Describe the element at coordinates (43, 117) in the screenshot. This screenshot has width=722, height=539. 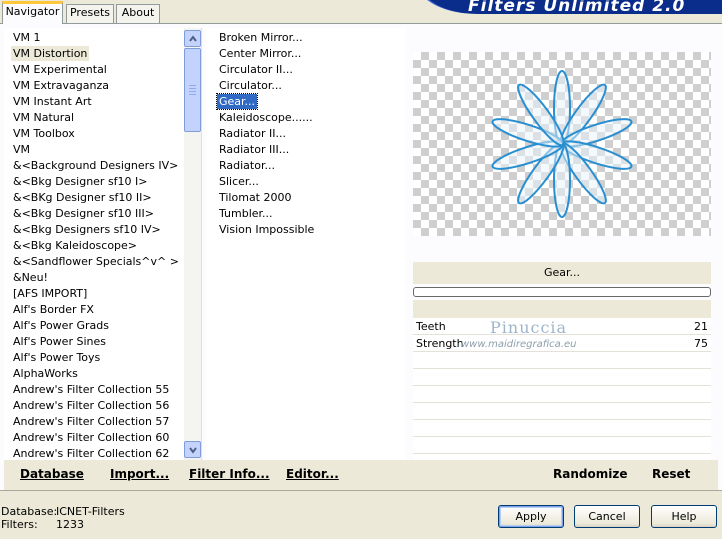
I see `category-item: VM Natural` at that location.